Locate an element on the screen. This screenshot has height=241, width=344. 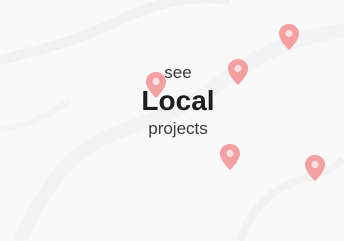
card-label-see: see is located at coordinates (178, 72).